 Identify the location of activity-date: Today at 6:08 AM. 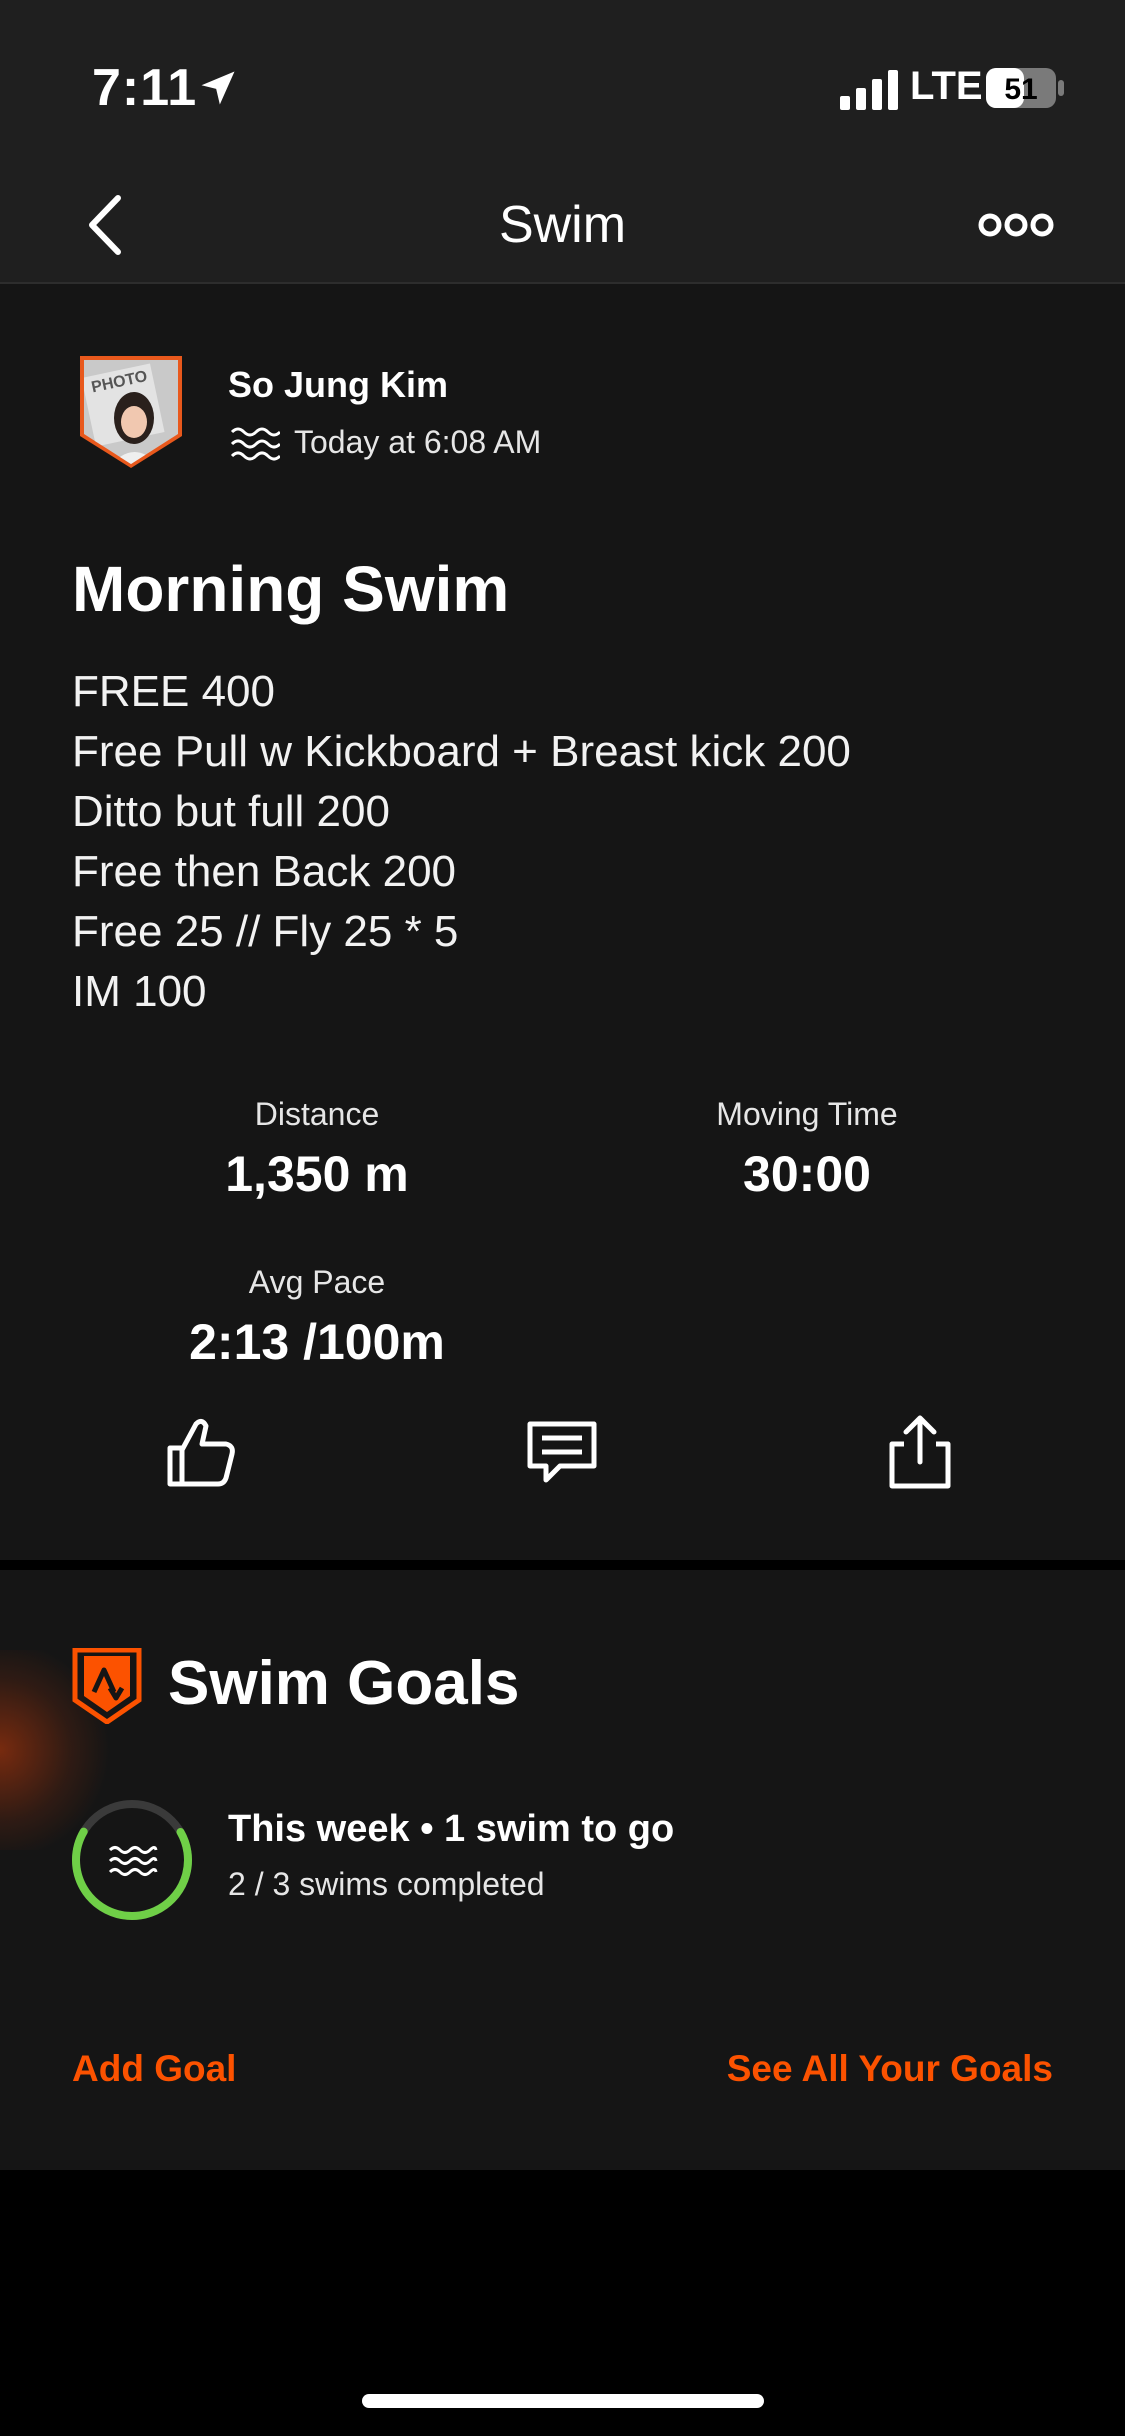
(418, 442).